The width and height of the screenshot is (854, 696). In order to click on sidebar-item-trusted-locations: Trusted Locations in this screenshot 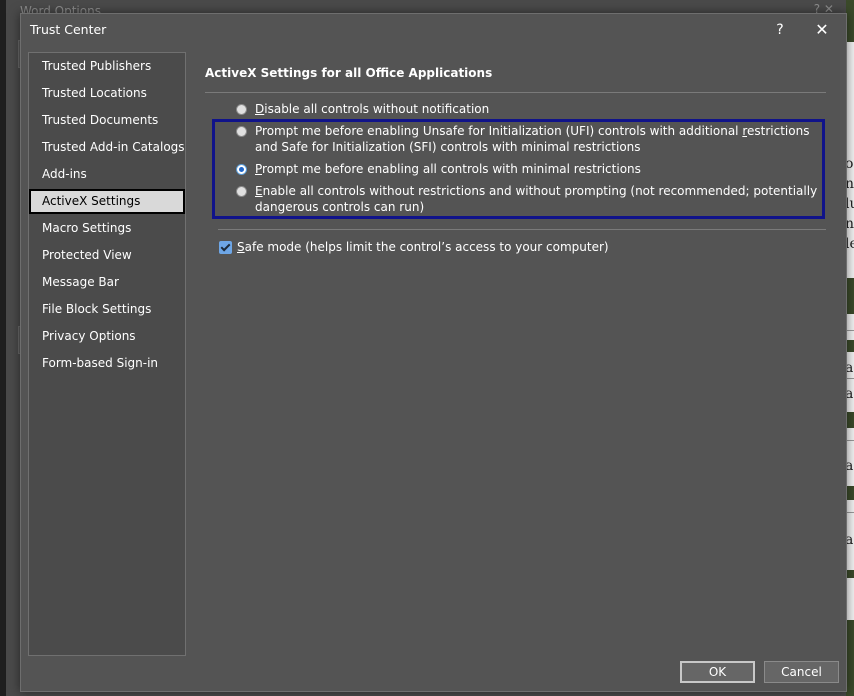, I will do `click(107, 93)`.